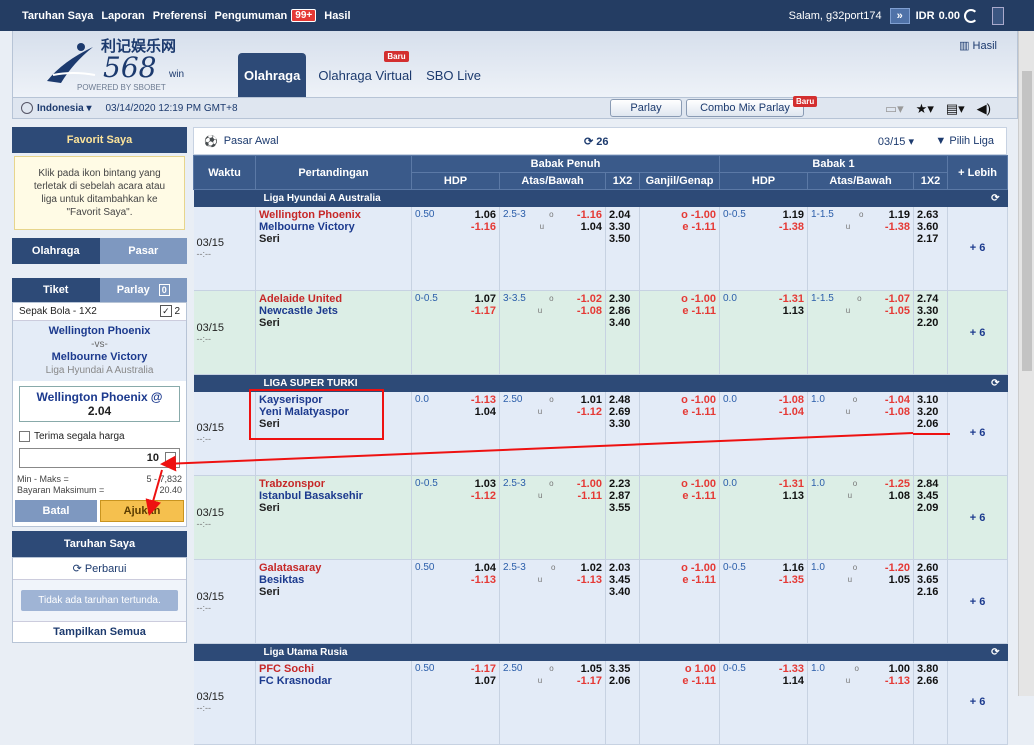 This screenshot has height=745, width=1034. What do you see at coordinates (930, 568) in the screenshot?
I see `h1-odds-1: 2.60` at bounding box center [930, 568].